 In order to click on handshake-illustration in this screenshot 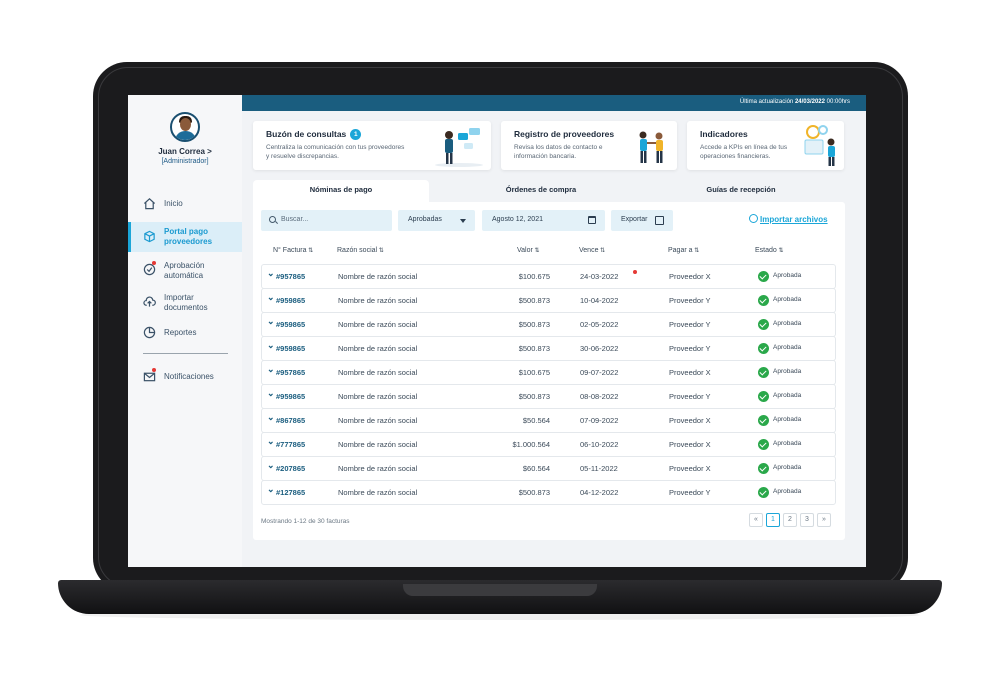, I will do `click(651, 147)`.